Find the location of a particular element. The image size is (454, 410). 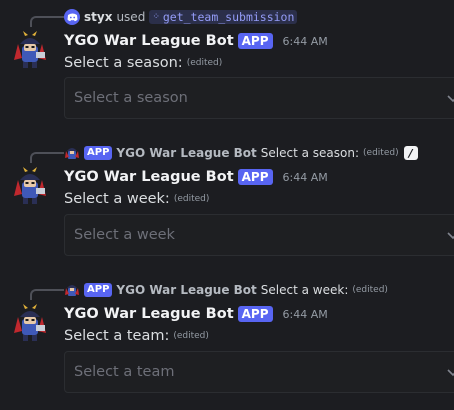

used-label: used is located at coordinates (131, 17).